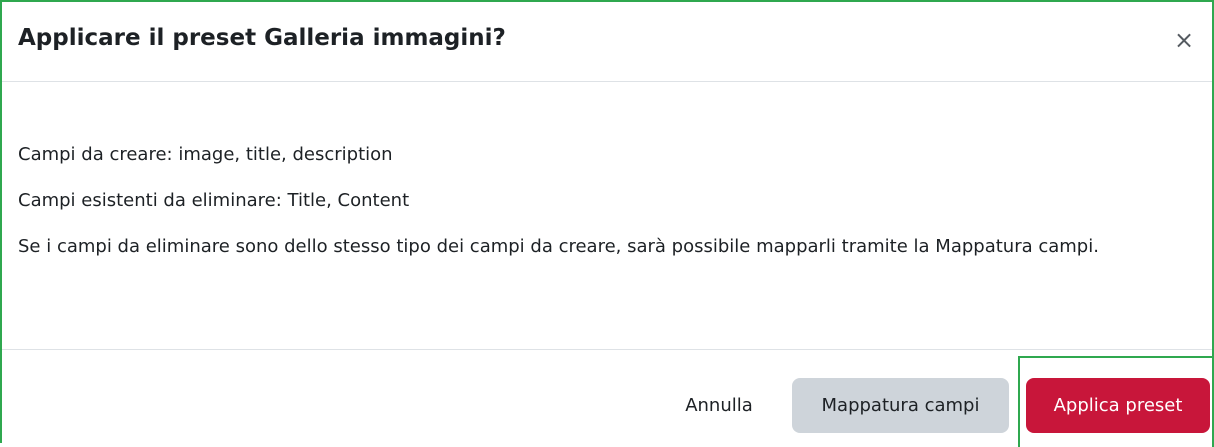 The width and height of the screenshot is (1214, 447). What do you see at coordinates (719, 405) in the screenshot?
I see `cancel-button: Annulla` at bounding box center [719, 405].